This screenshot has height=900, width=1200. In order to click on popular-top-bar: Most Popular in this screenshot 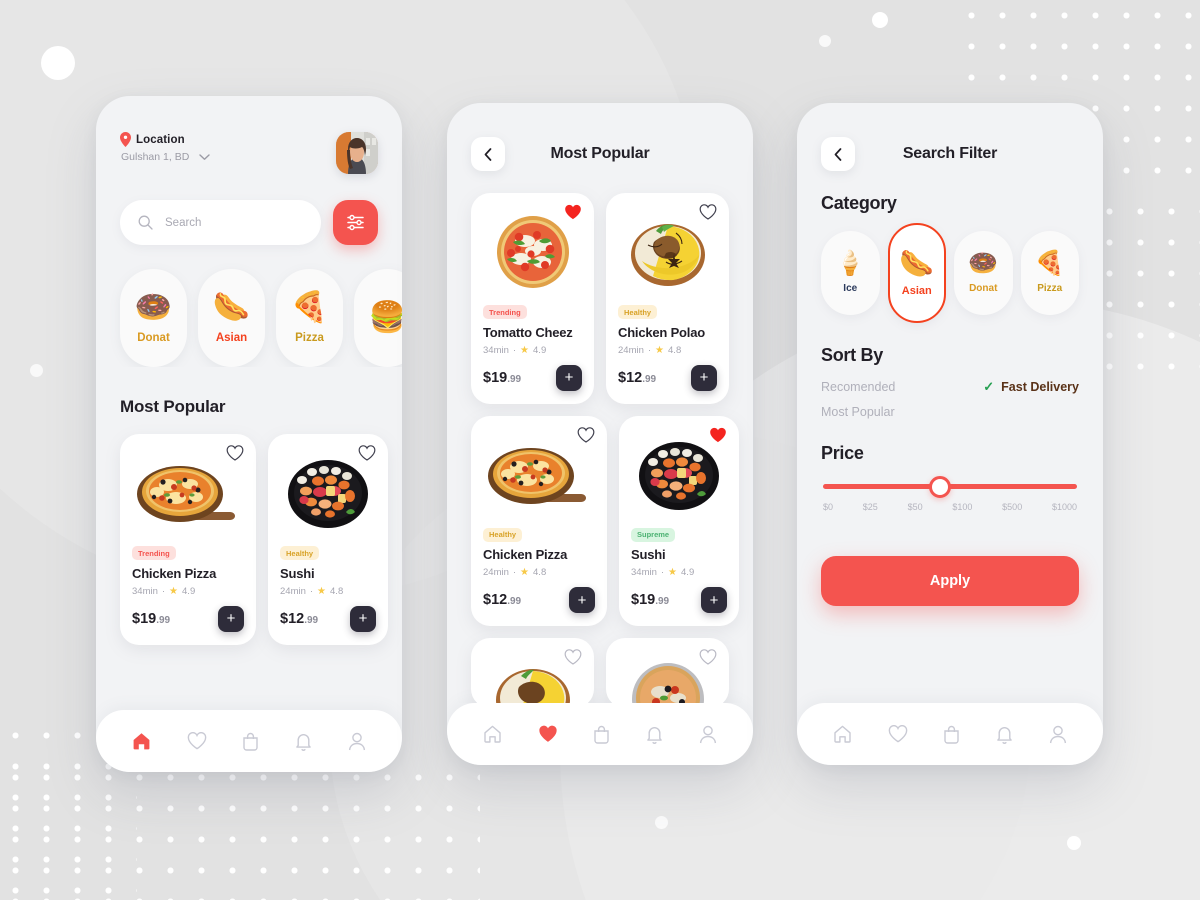, I will do `click(600, 137)`.